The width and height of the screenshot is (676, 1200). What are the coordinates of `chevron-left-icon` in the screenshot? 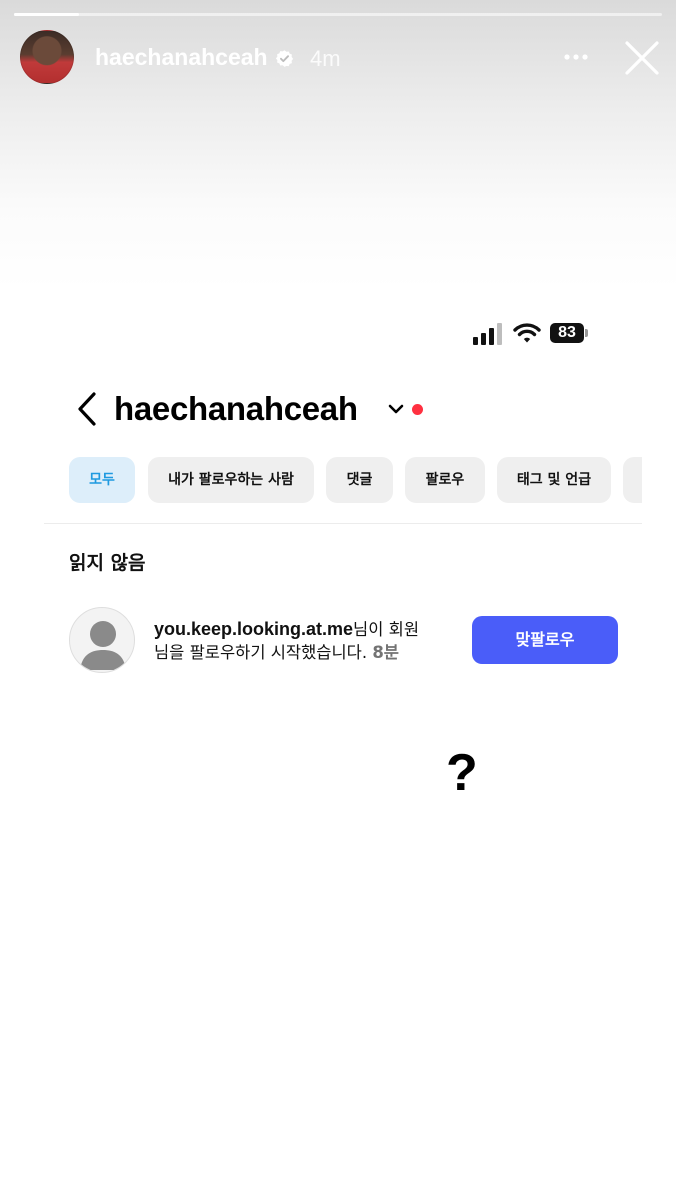 It's located at (87, 409).